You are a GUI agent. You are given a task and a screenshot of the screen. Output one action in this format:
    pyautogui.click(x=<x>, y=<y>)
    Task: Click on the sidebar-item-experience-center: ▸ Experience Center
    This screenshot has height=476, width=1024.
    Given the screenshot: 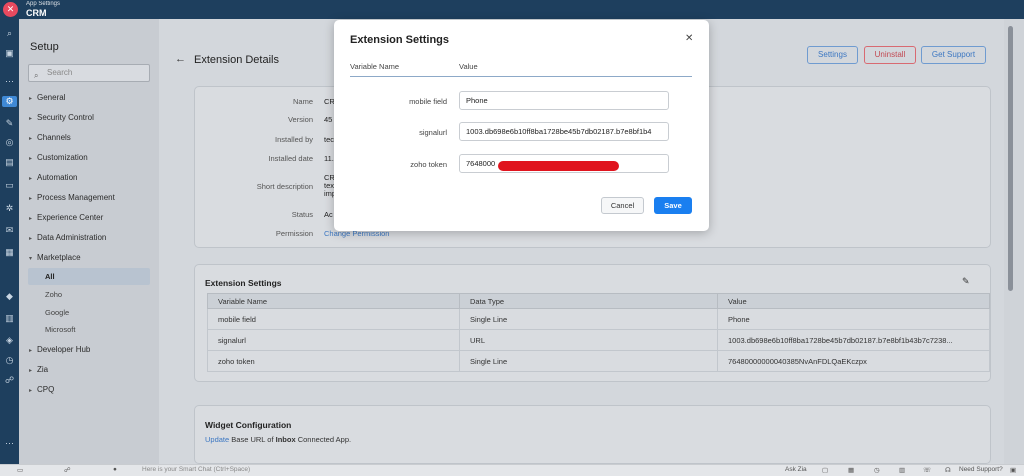 What is the action you would take?
    pyautogui.click(x=66, y=217)
    